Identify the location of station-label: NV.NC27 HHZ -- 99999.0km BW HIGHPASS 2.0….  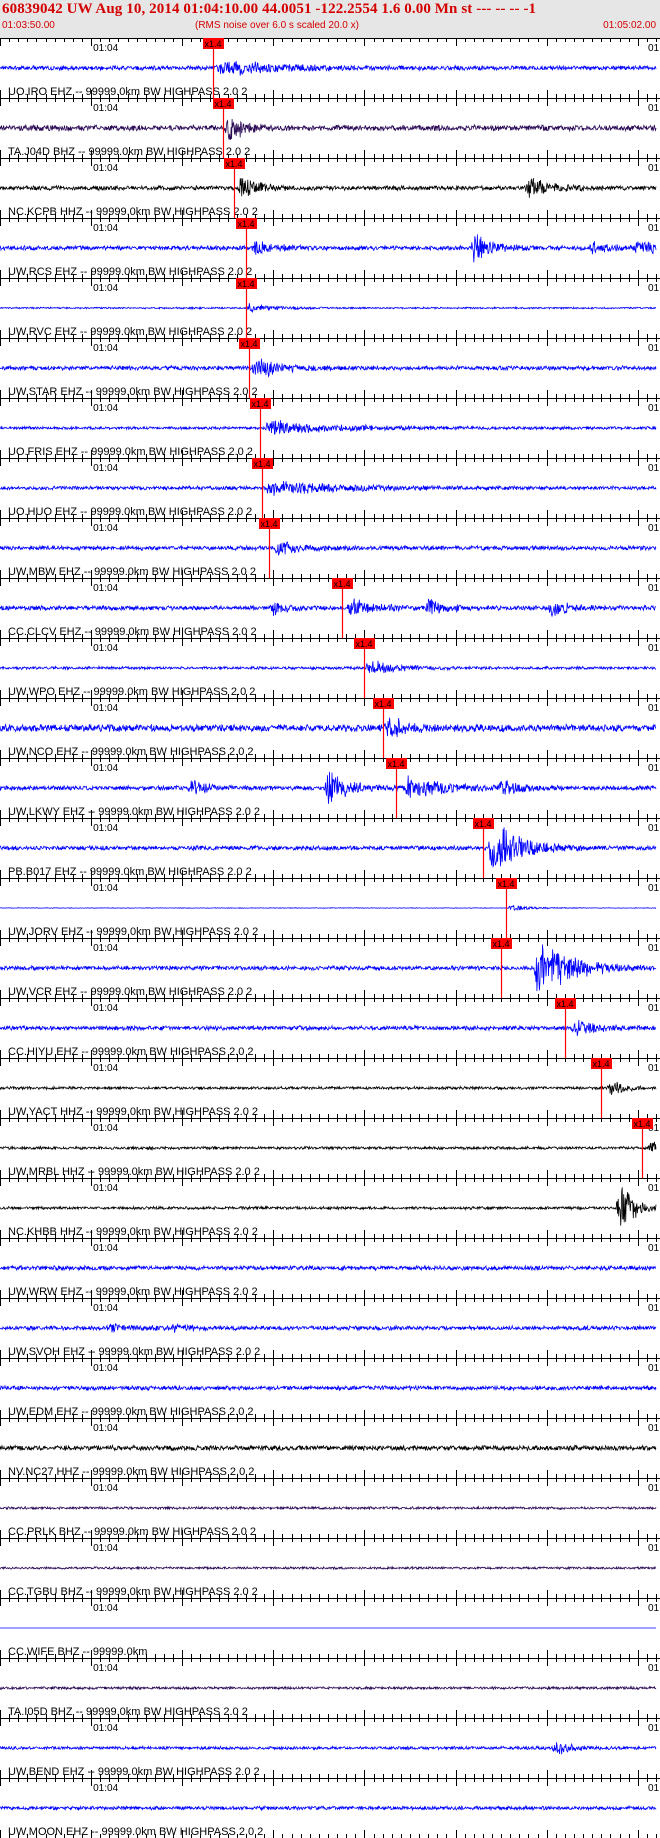
(131, 1472).